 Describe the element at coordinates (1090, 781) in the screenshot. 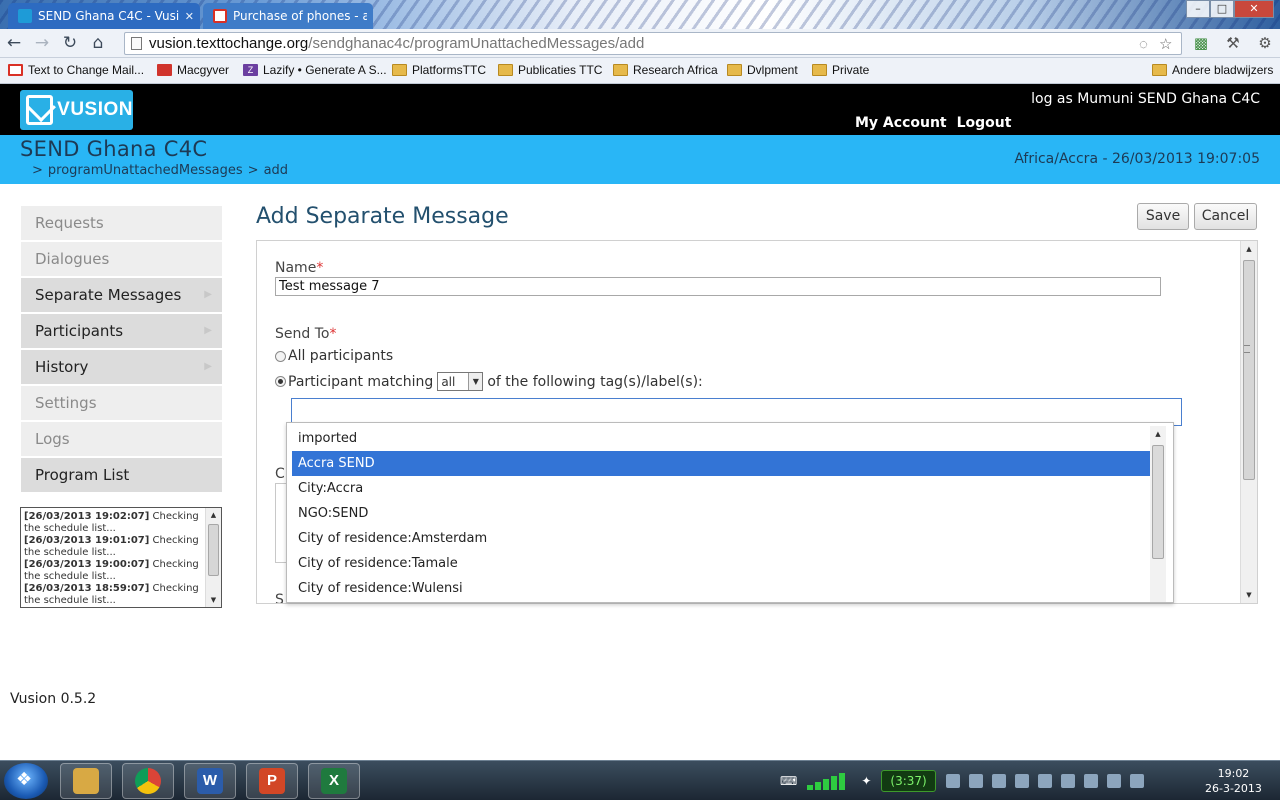

I see `wifi-icon` at that location.